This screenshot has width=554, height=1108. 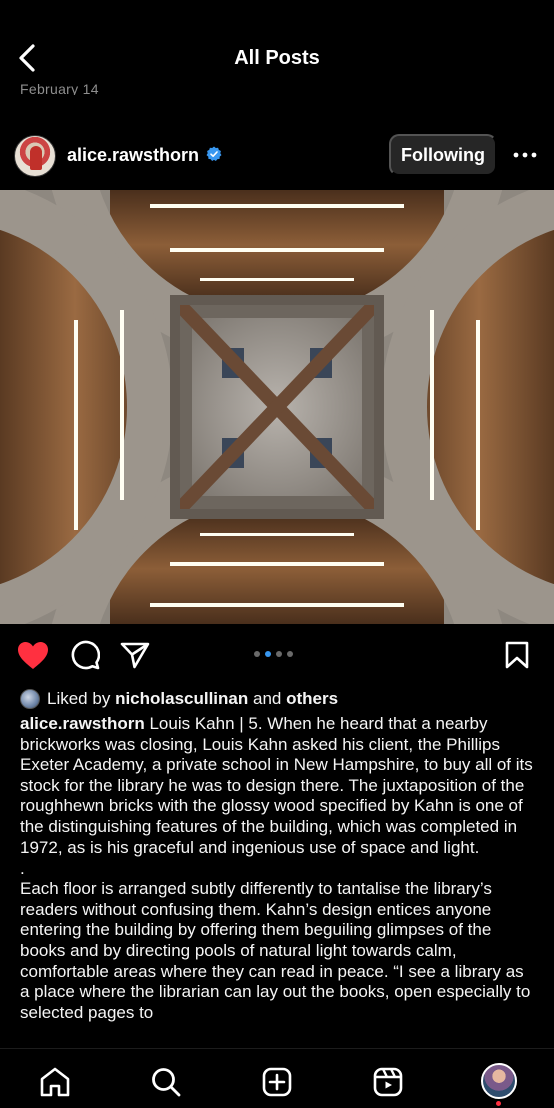 What do you see at coordinates (277, 156) in the screenshot?
I see `post-header: alice.rawsthorn Following` at bounding box center [277, 156].